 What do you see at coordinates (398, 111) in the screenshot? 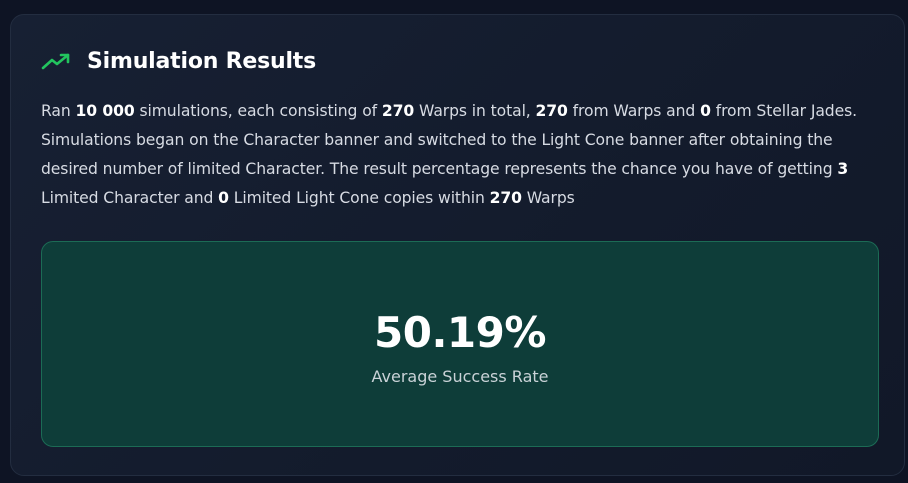
I see `total-warps: 270` at bounding box center [398, 111].